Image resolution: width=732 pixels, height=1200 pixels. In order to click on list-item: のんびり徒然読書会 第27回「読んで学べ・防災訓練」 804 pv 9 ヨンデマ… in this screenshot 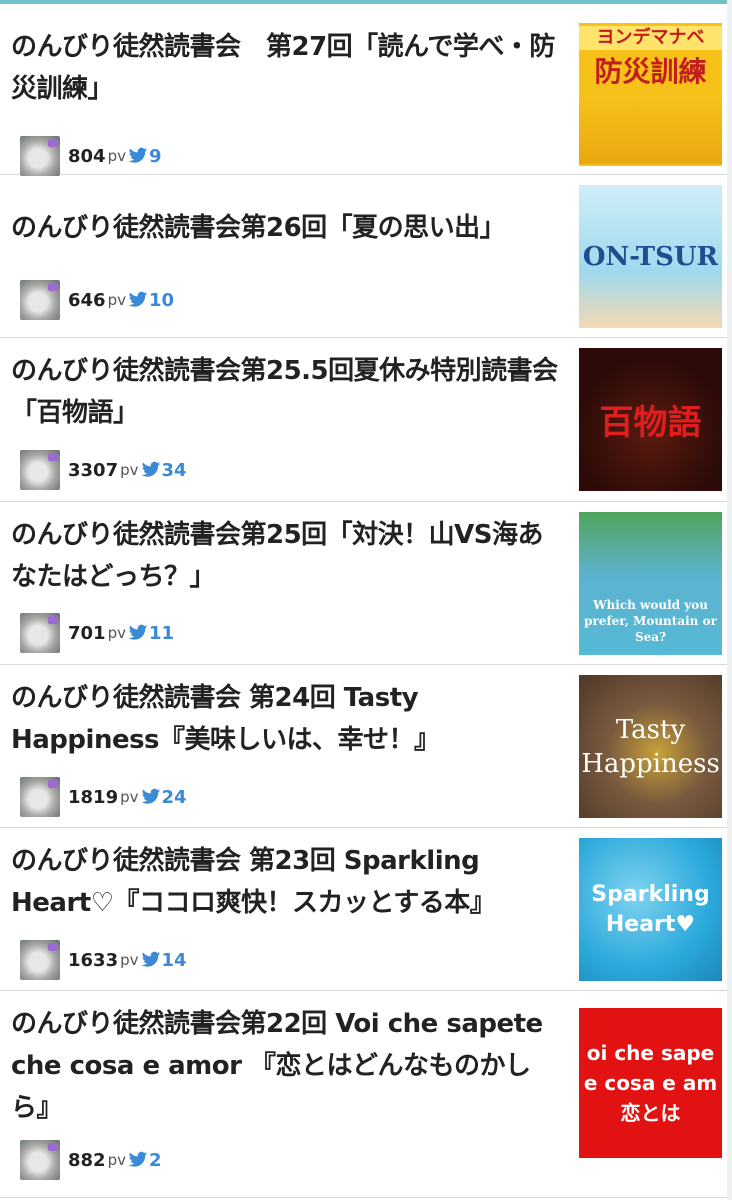, I will do `click(366, 94)`.